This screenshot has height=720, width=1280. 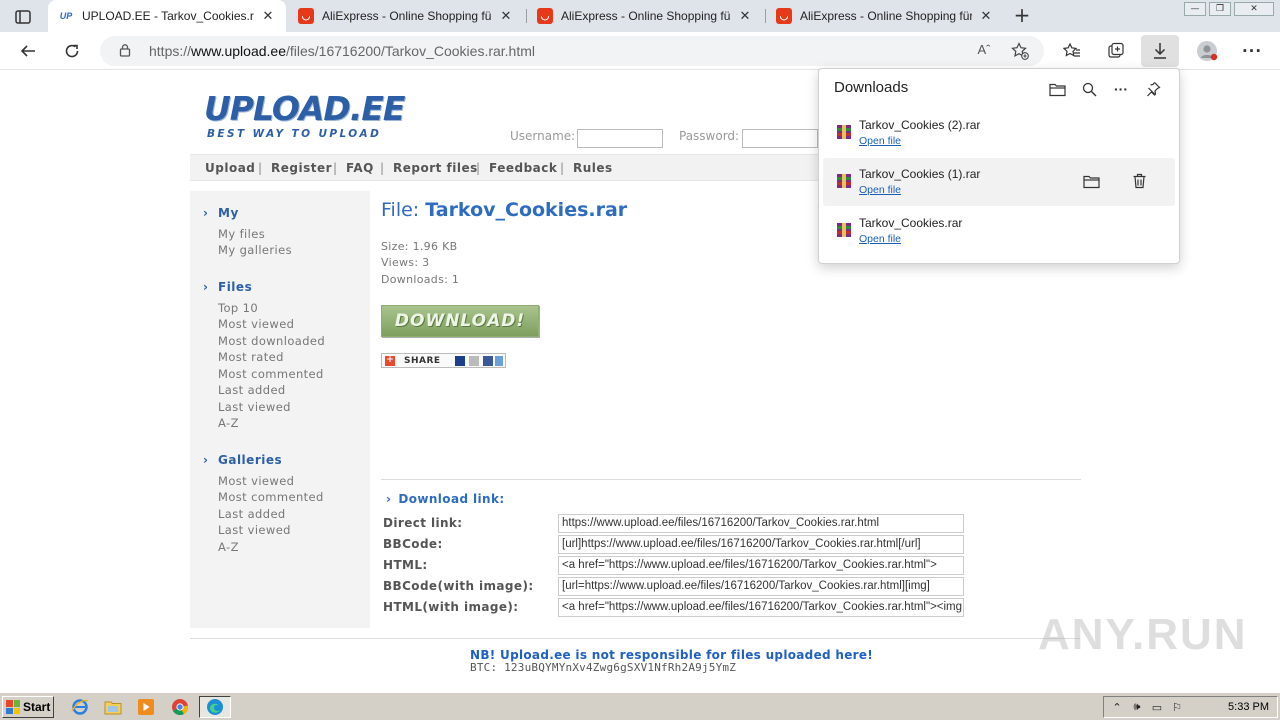 I want to click on clock: 5:33 PM, so click(x=1248, y=707).